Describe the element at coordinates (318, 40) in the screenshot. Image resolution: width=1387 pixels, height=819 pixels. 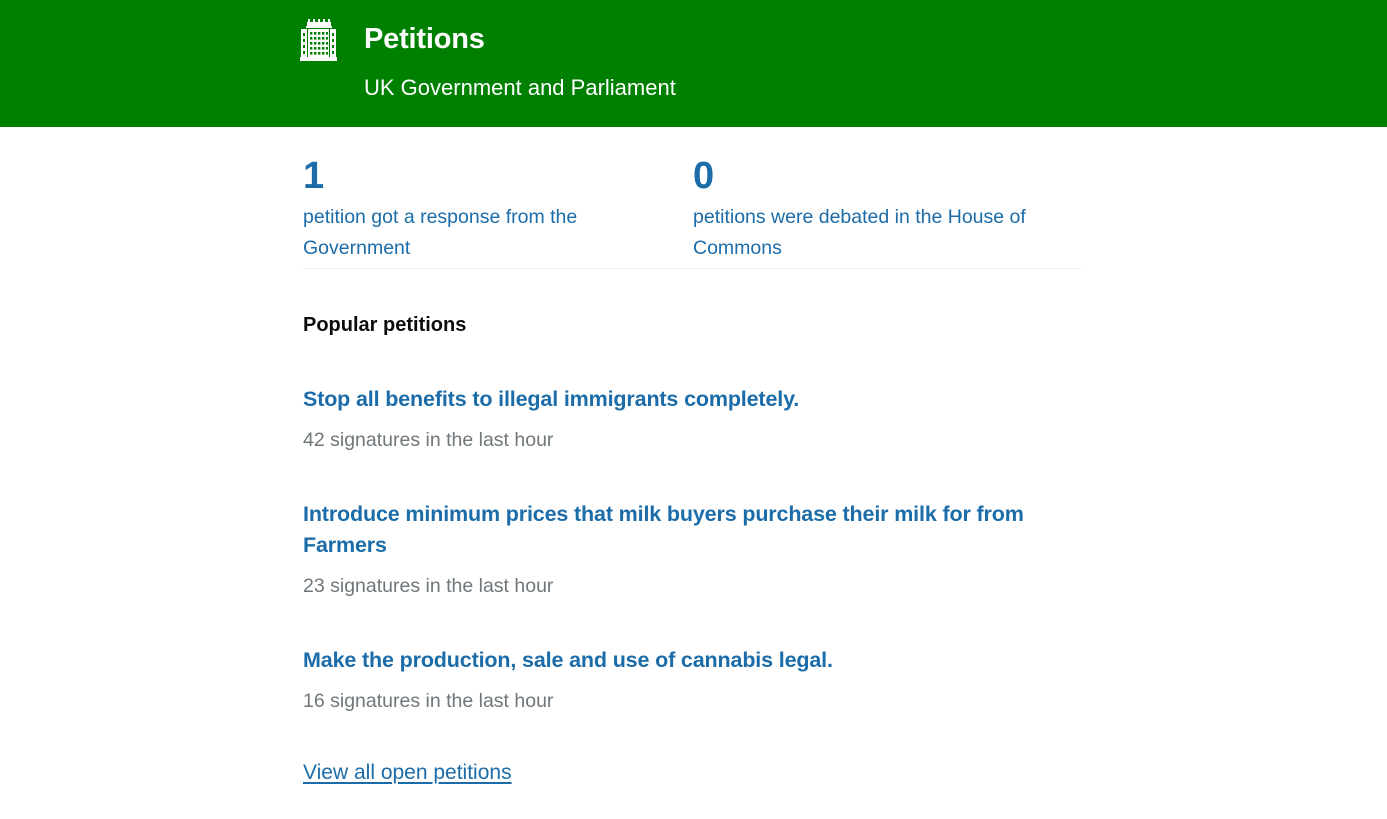
I see `portcullis-icon` at that location.